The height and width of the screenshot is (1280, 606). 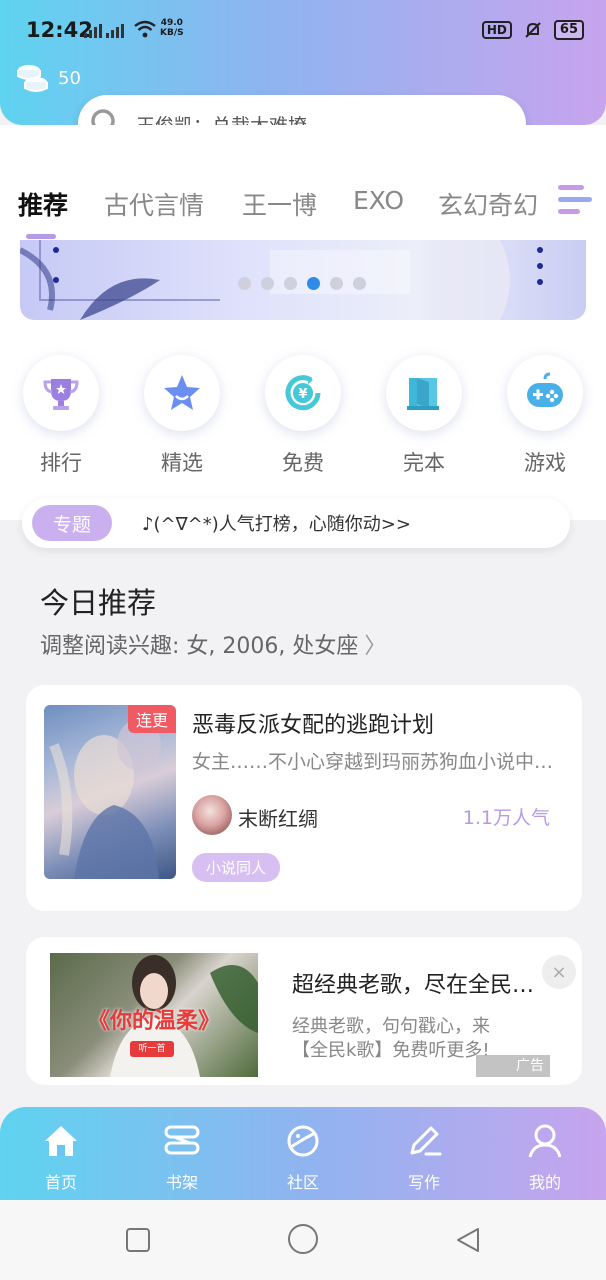 I want to click on popularity-count: 1.1万人气, so click(x=506, y=818).